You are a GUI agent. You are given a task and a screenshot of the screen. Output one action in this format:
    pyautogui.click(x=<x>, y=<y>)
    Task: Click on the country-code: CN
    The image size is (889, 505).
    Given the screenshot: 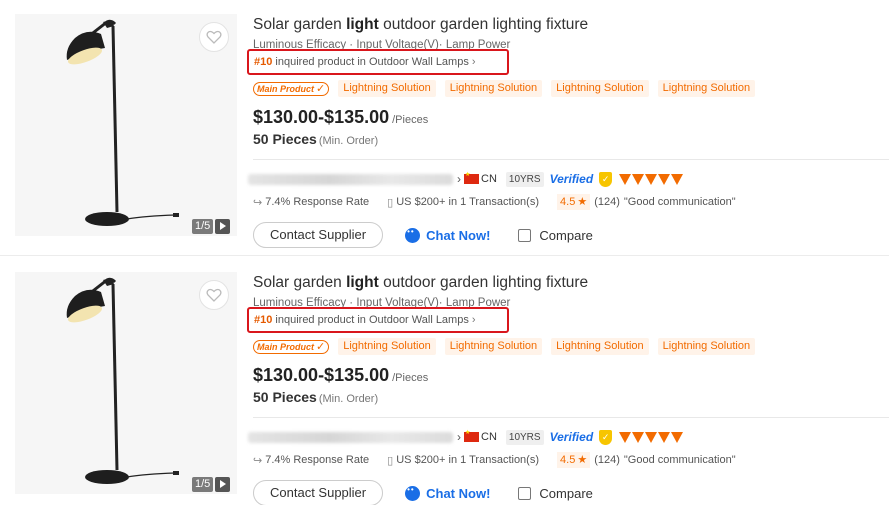 What is the action you would take?
    pyautogui.click(x=489, y=437)
    